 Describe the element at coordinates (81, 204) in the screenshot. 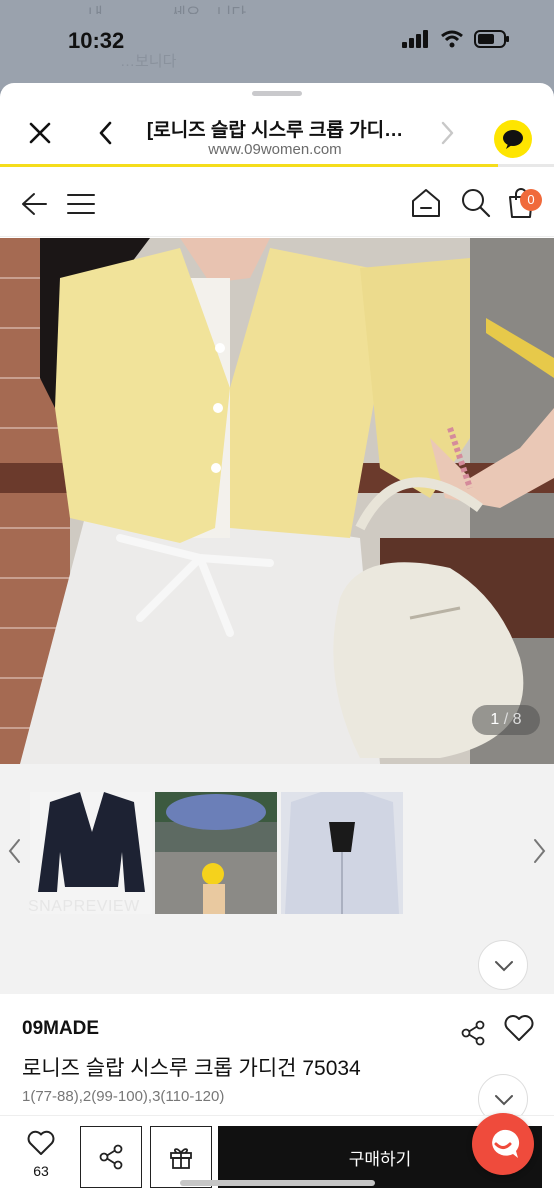

I see `menu-icon` at that location.